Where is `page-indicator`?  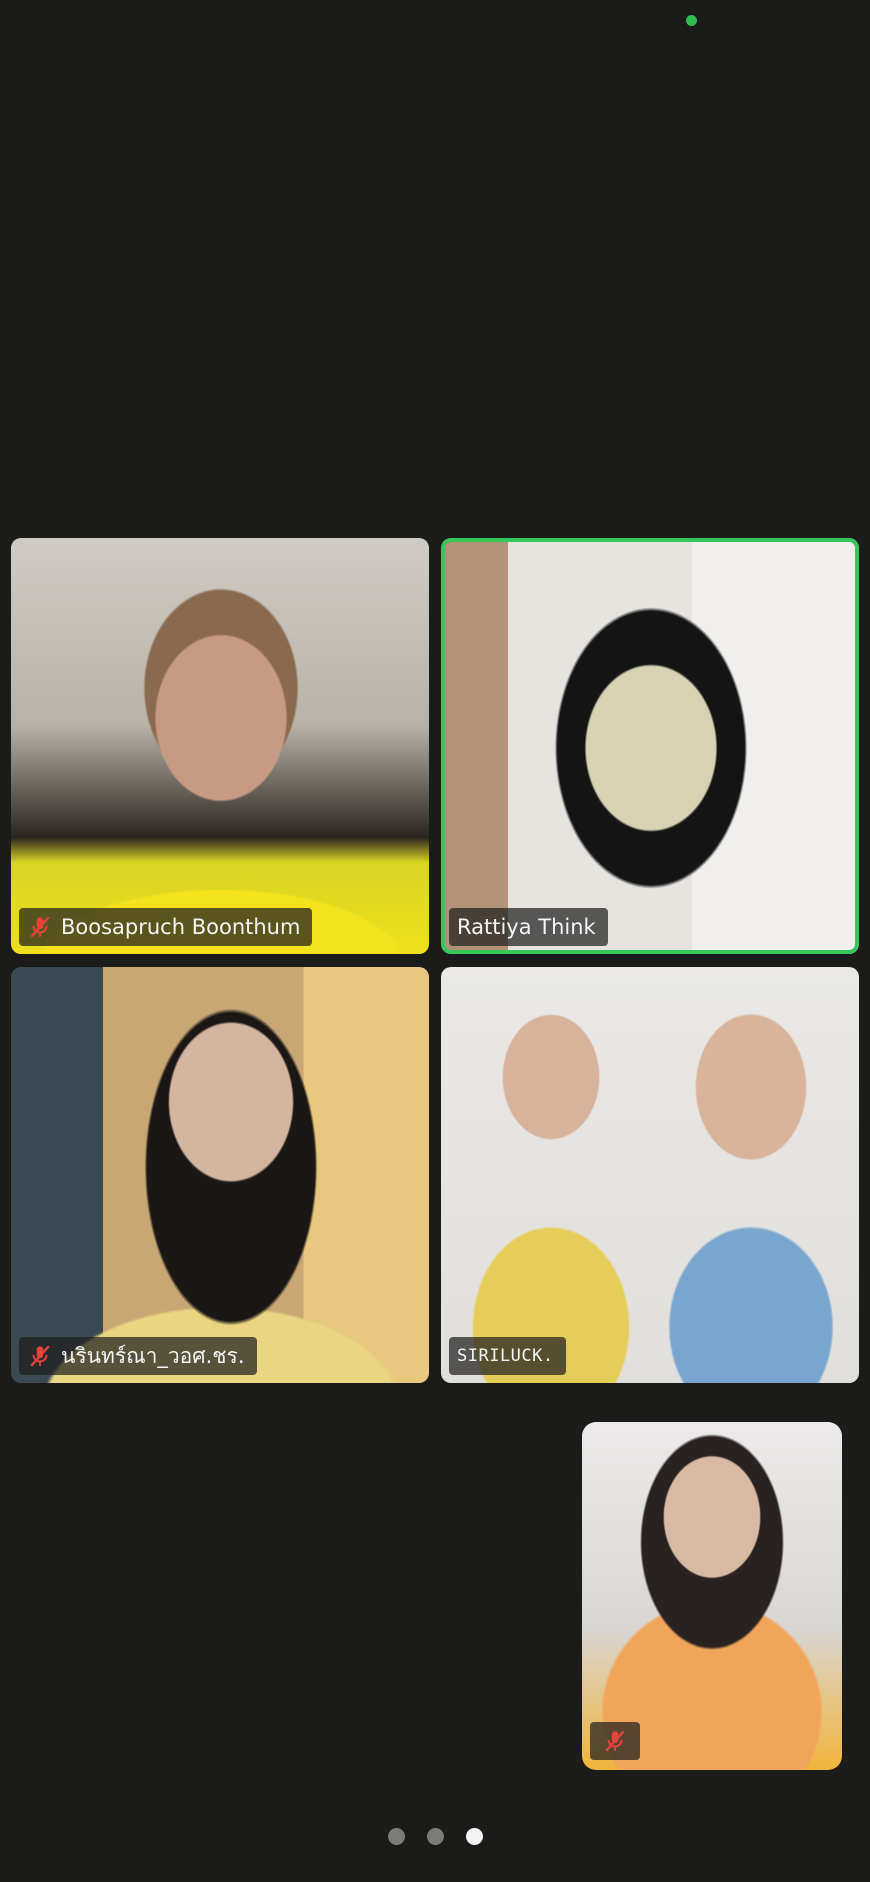 page-indicator is located at coordinates (435, 1836).